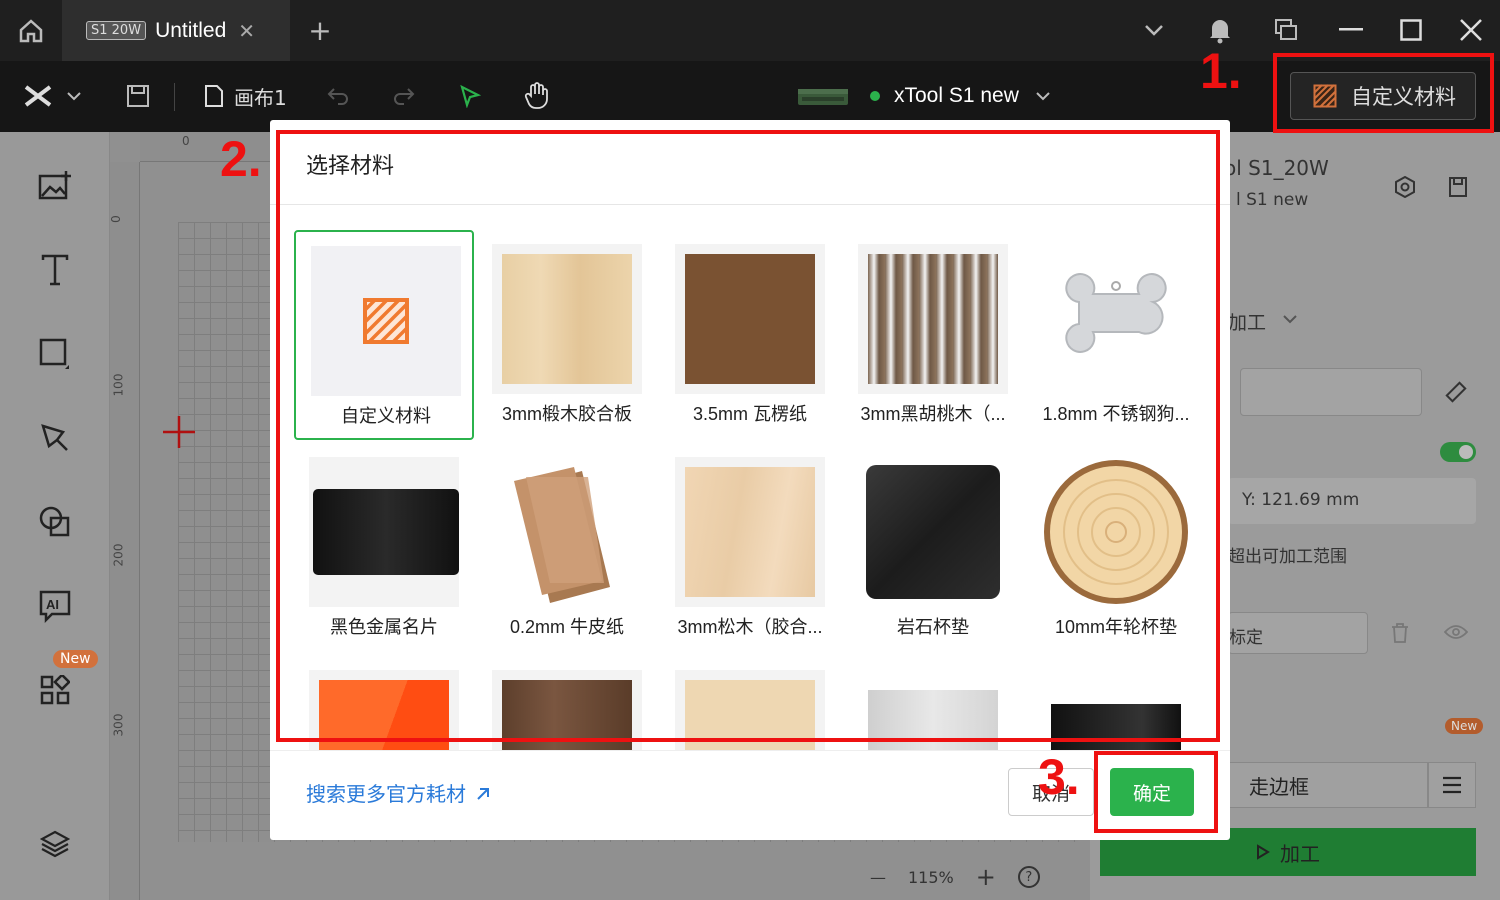  I want to click on device-selector: xTool S1 new, so click(923, 96).